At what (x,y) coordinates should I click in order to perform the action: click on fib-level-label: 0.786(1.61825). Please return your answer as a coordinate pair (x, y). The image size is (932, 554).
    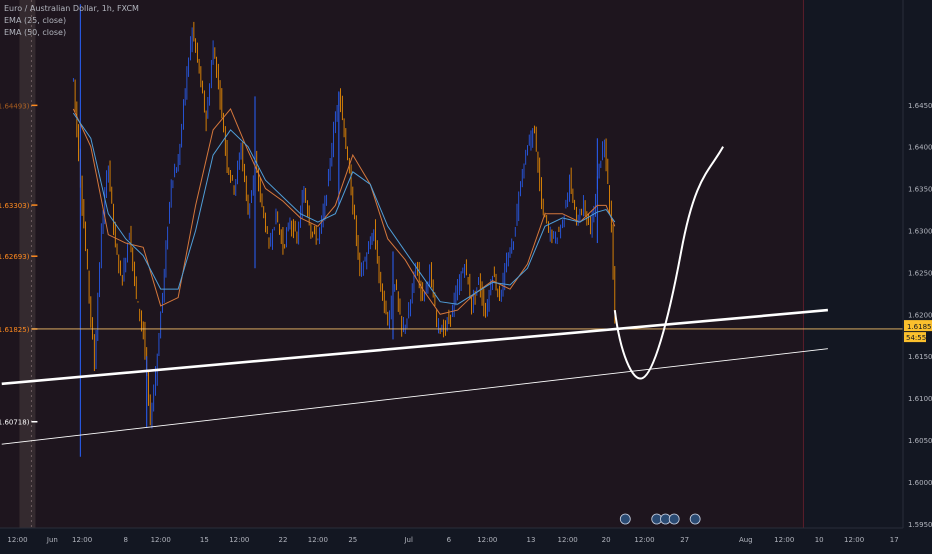
    Looking at the image, I should click on (15, 330).